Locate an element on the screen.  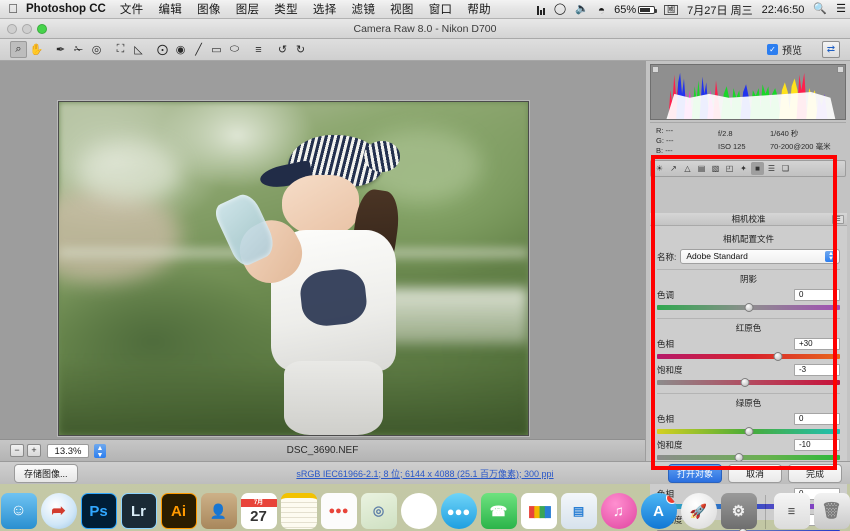
equalizer-icon is located at coordinates (540, 10).